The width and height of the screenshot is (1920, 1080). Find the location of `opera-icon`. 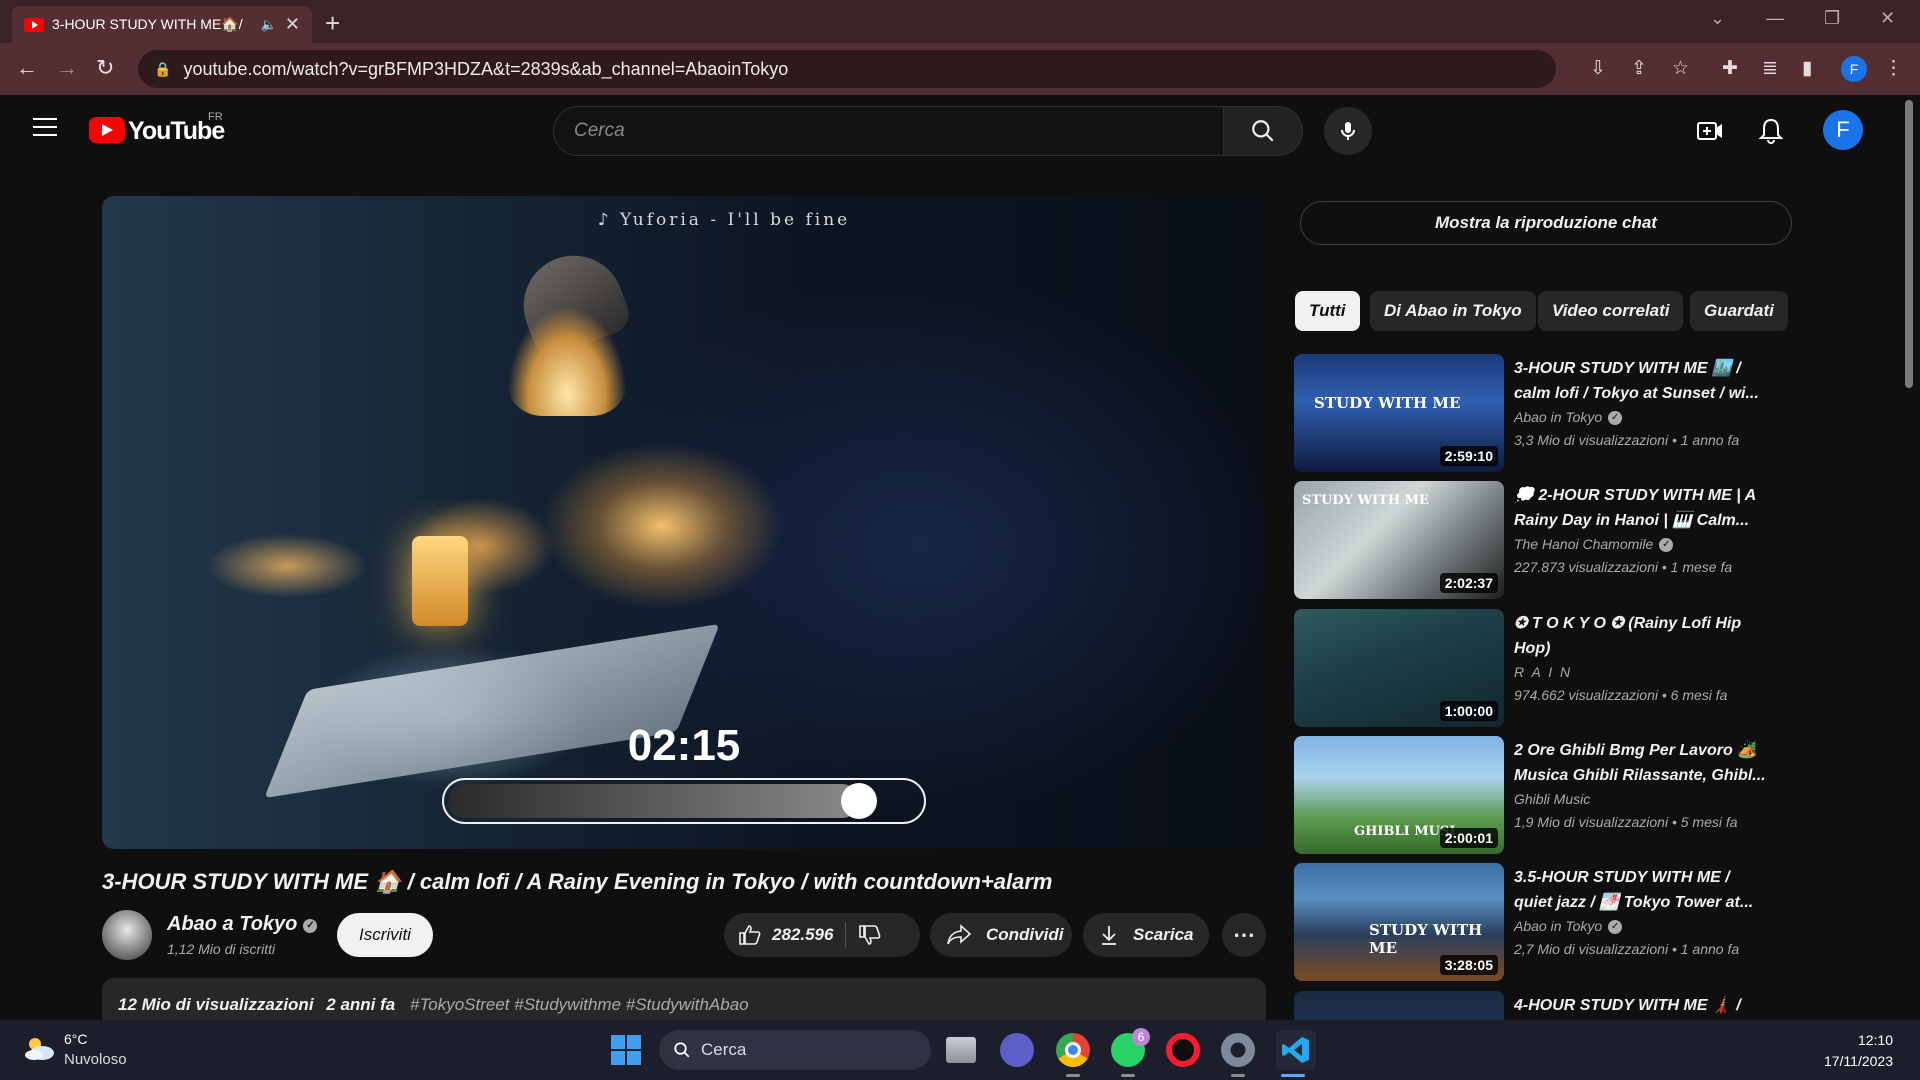

opera-icon is located at coordinates (1183, 1050).